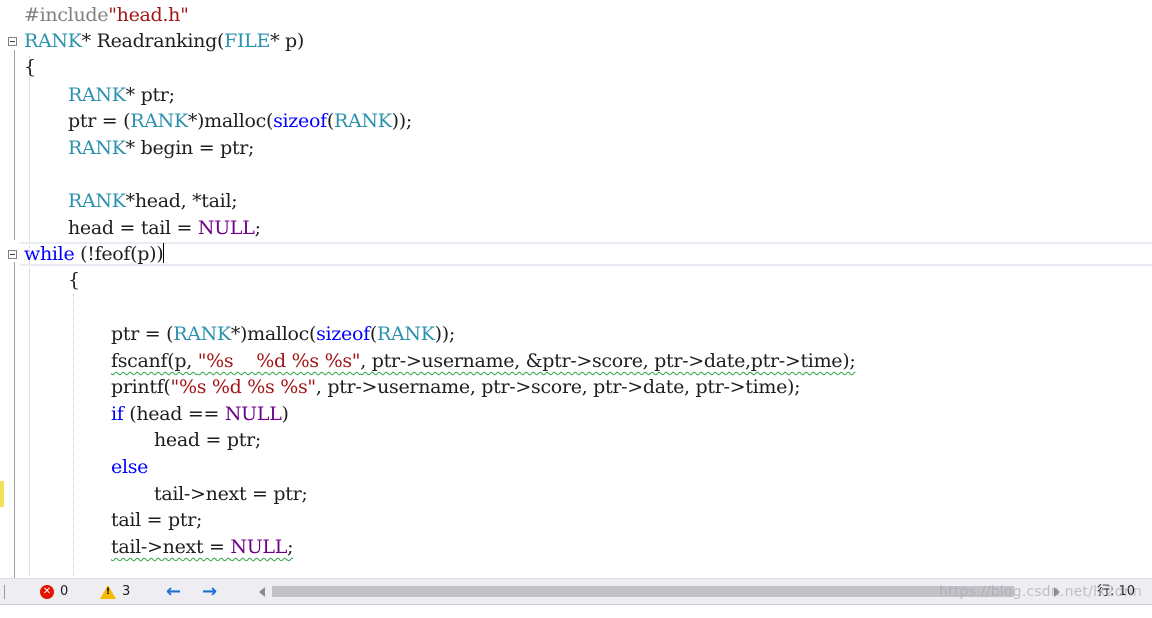 The image size is (1152, 618). Describe the element at coordinates (126, 591) in the screenshot. I see `warning-count: 3` at that location.